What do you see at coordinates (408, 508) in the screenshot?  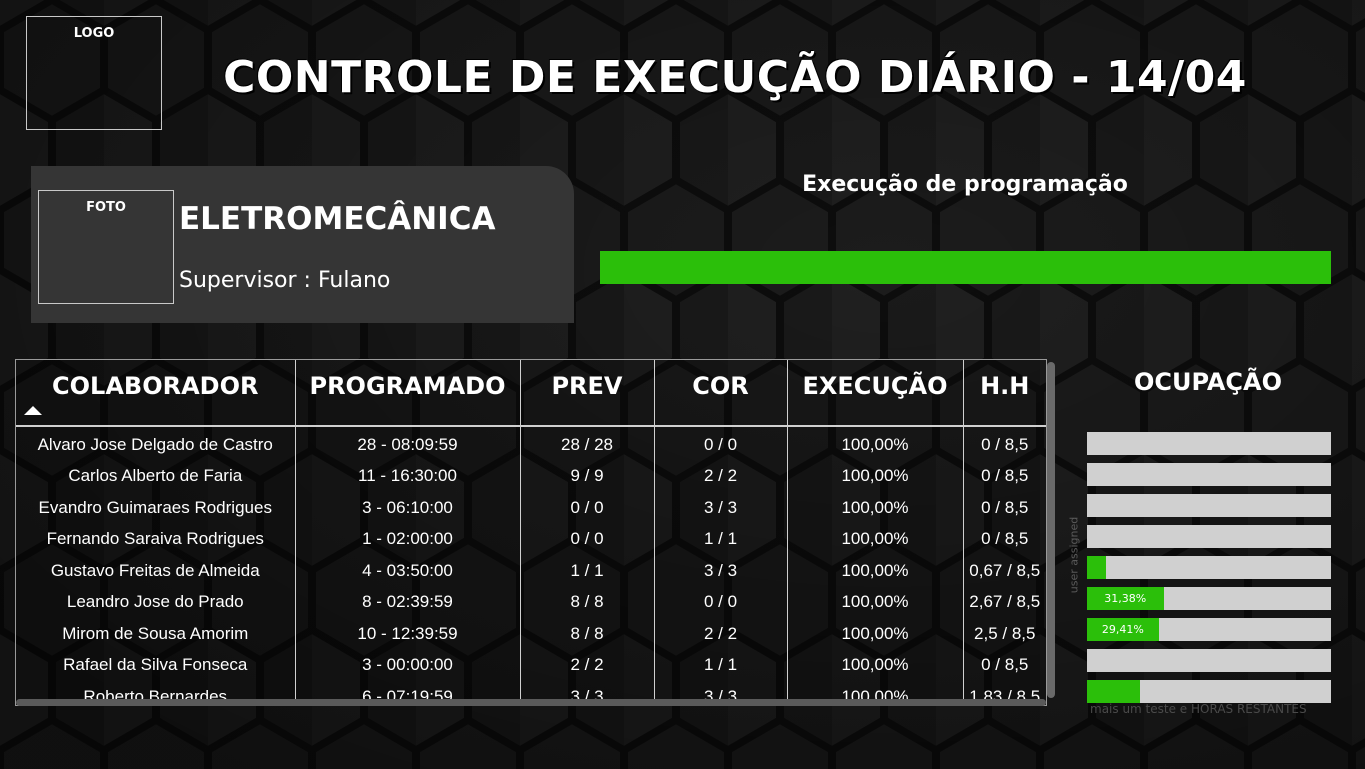 I see `cell-programado: 3 - 06:10:00` at bounding box center [408, 508].